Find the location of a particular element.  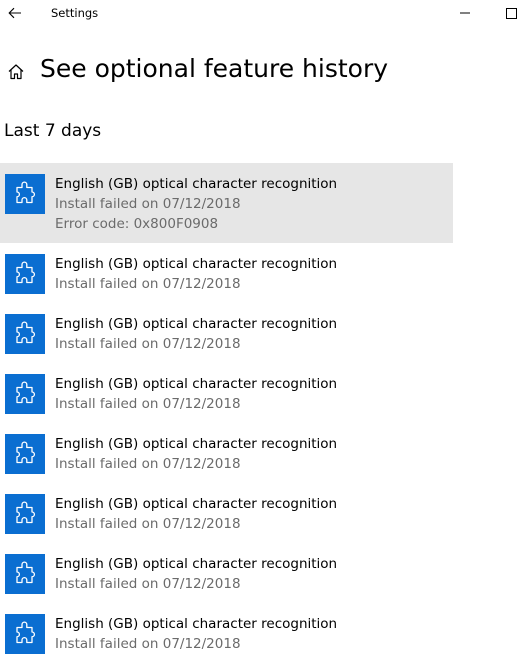

back-arrow-icon is located at coordinates (14, 13).